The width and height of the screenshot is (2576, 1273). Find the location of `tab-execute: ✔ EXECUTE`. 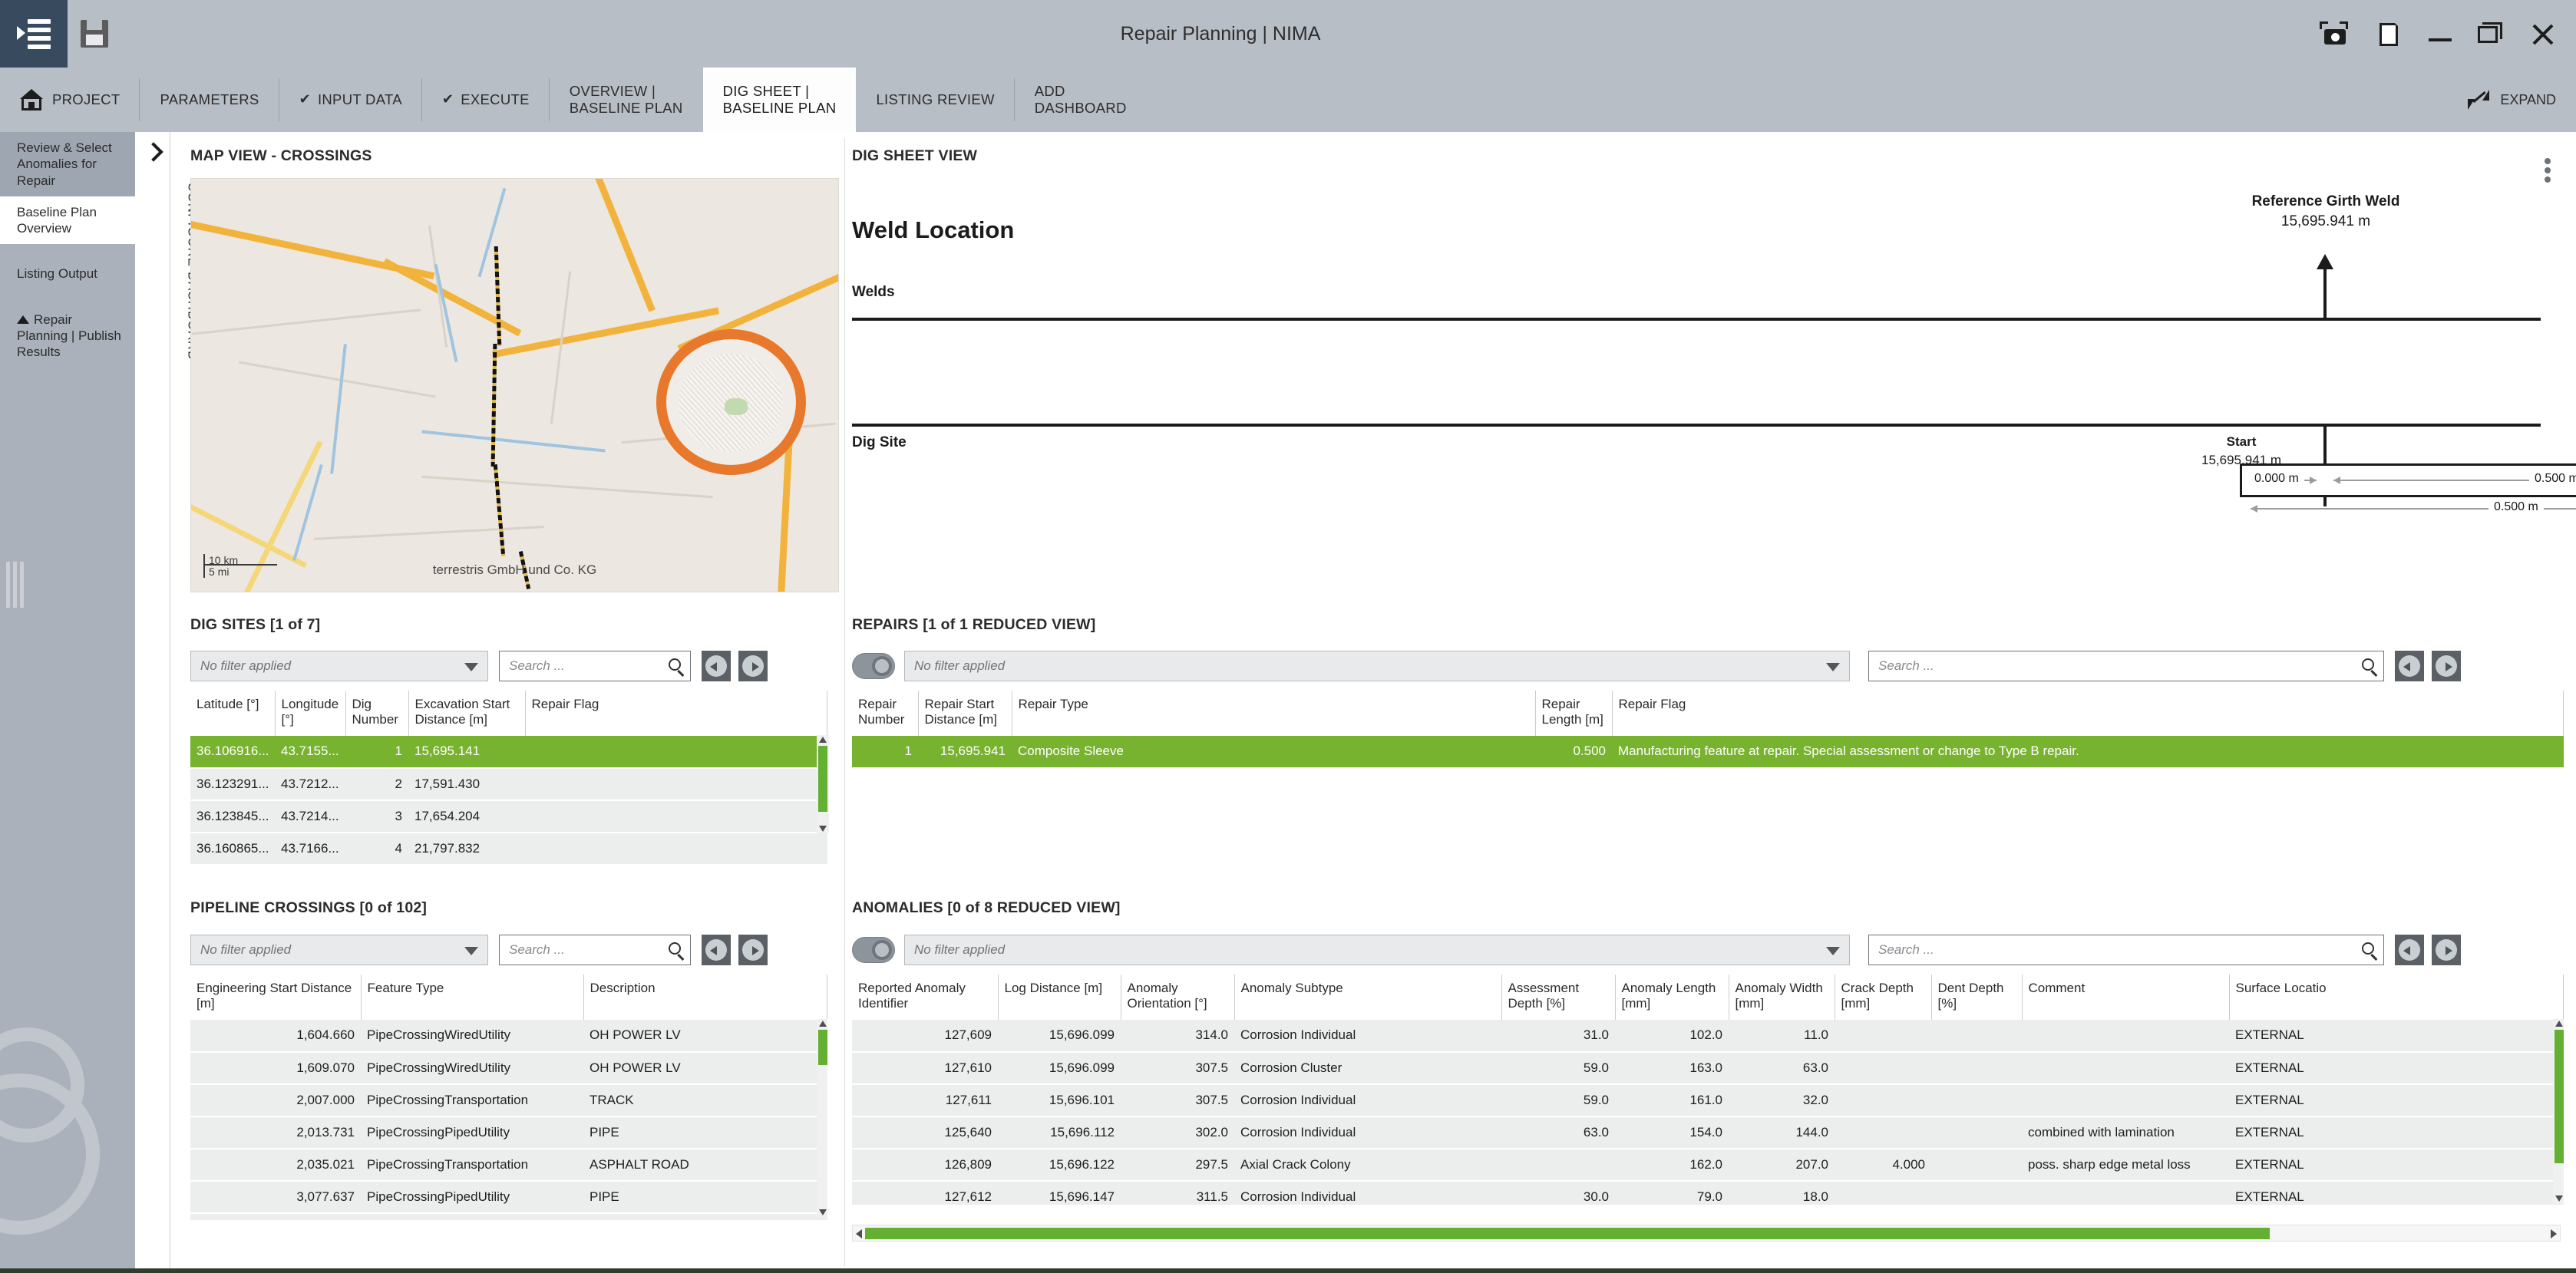

tab-execute: ✔ EXECUTE is located at coordinates (486, 100).